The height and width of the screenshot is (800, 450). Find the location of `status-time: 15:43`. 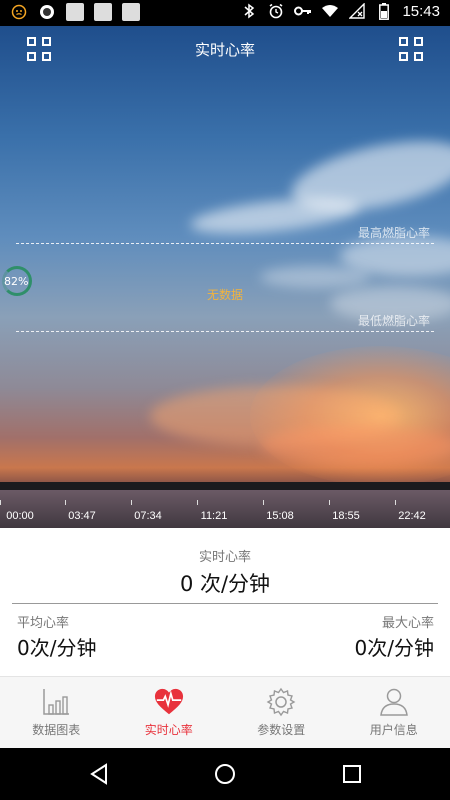

status-time: 15:43 is located at coordinates (421, 11).